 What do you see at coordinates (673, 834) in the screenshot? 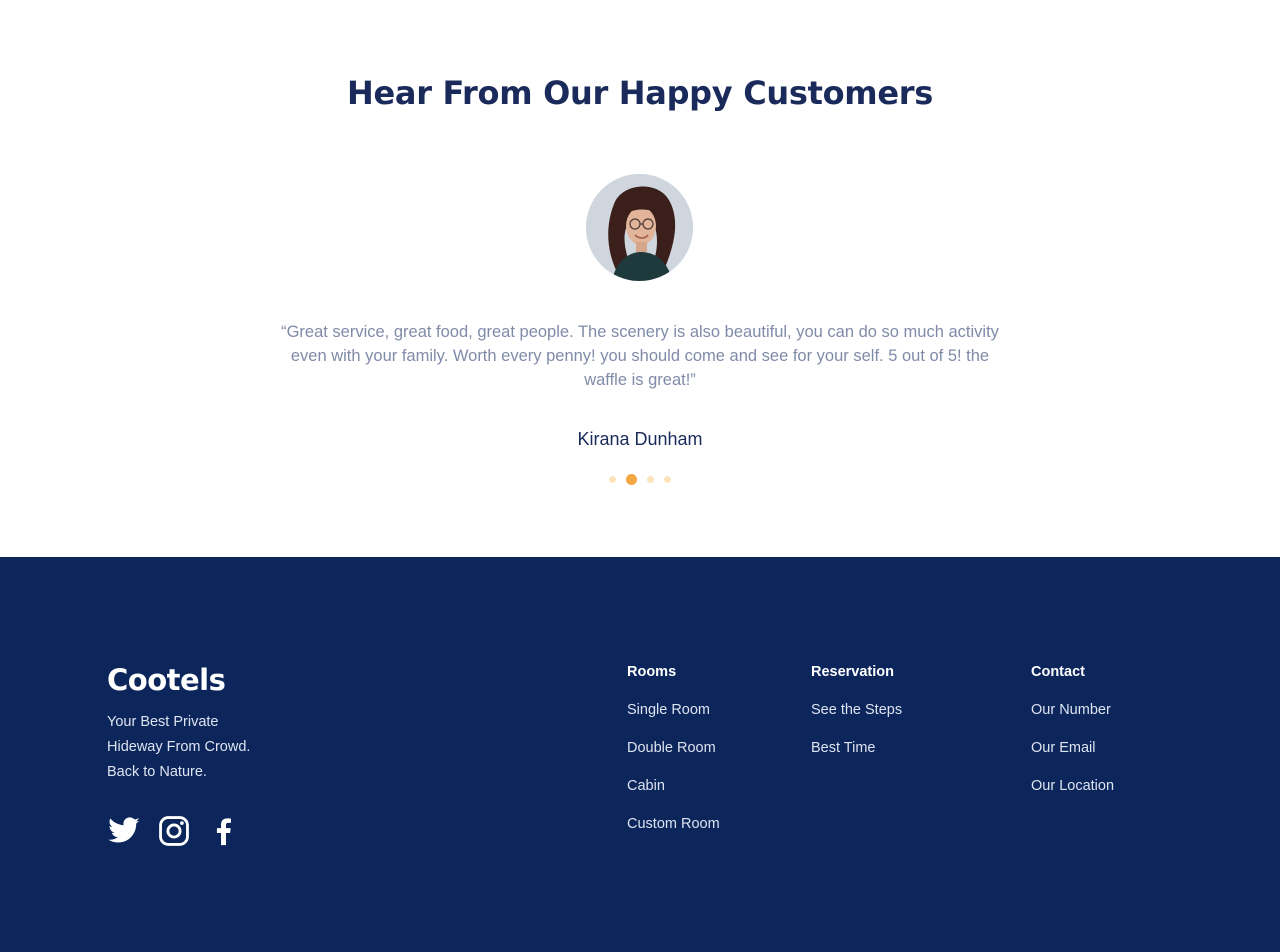
I see `footer-link-custom-room: Custom Room` at bounding box center [673, 834].